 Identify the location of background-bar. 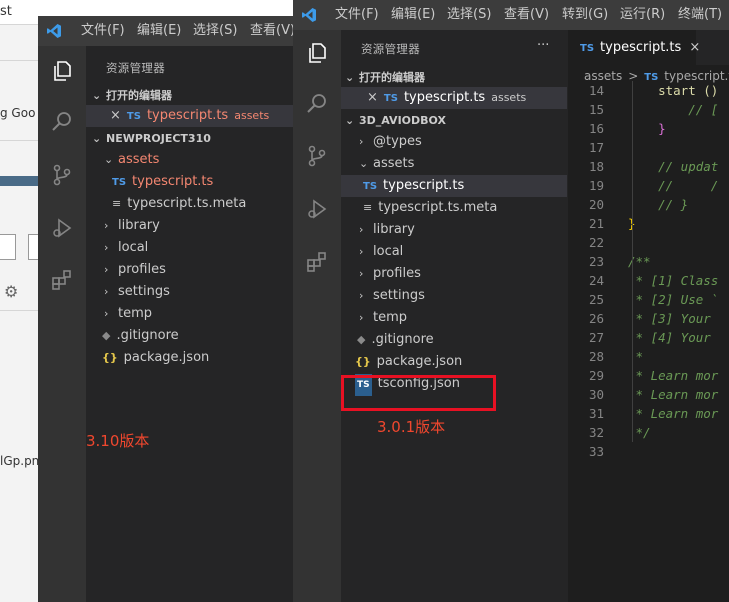
(20, 181).